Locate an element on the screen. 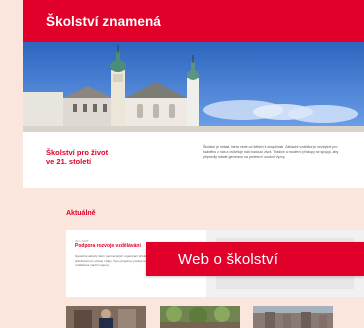  overlay-banner-text: Web o školství is located at coordinates (228, 259).